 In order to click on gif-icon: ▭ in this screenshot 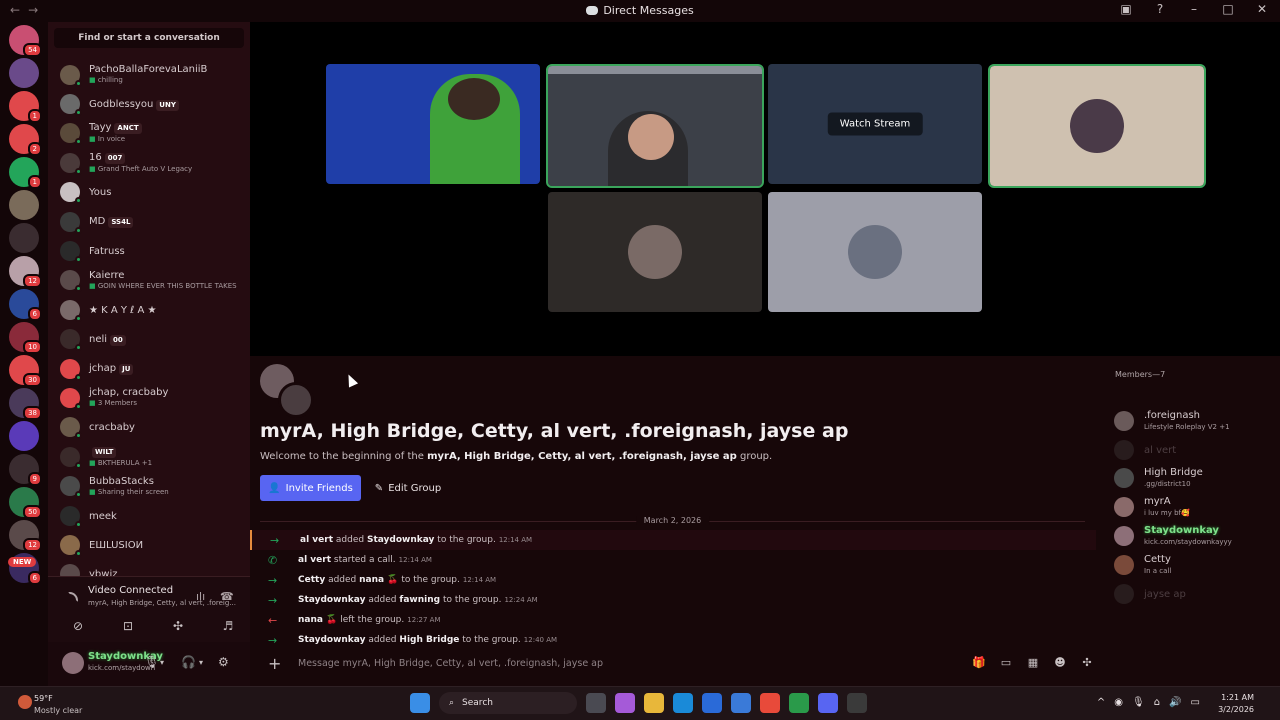, I will do `click(1006, 663)`.